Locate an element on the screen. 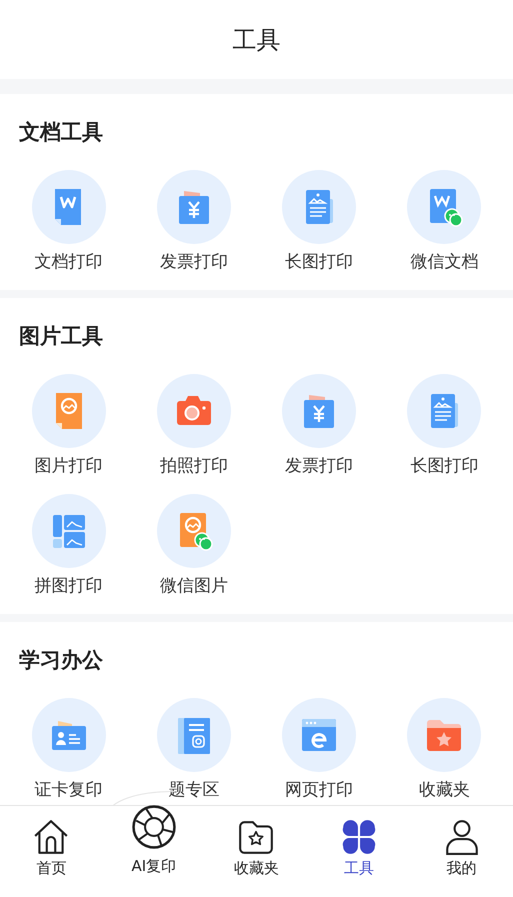 The image size is (513, 897). tool-button: 拼图打印 is located at coordinates (69, 546).